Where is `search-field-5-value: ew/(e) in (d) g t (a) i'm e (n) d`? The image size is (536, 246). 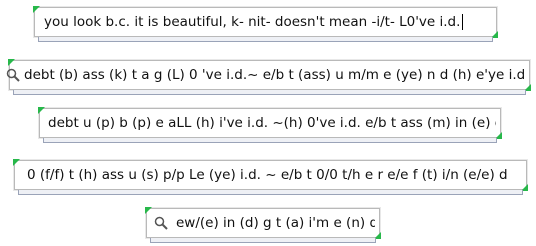
search-field-5-value: ew/(e) in (d) g t (a) i'm e (n) d is located at coordinates (275, 223).